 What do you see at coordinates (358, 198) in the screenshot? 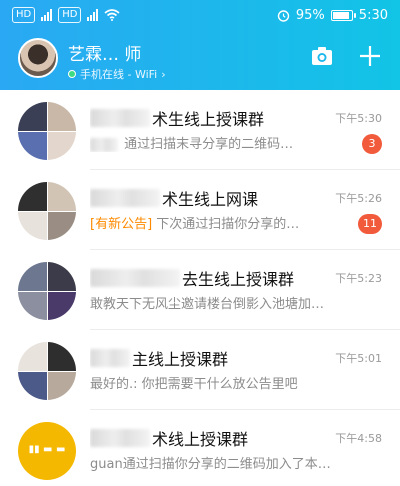
I see `conversation-time: 下午5:26` at bounding box center [358, 198].